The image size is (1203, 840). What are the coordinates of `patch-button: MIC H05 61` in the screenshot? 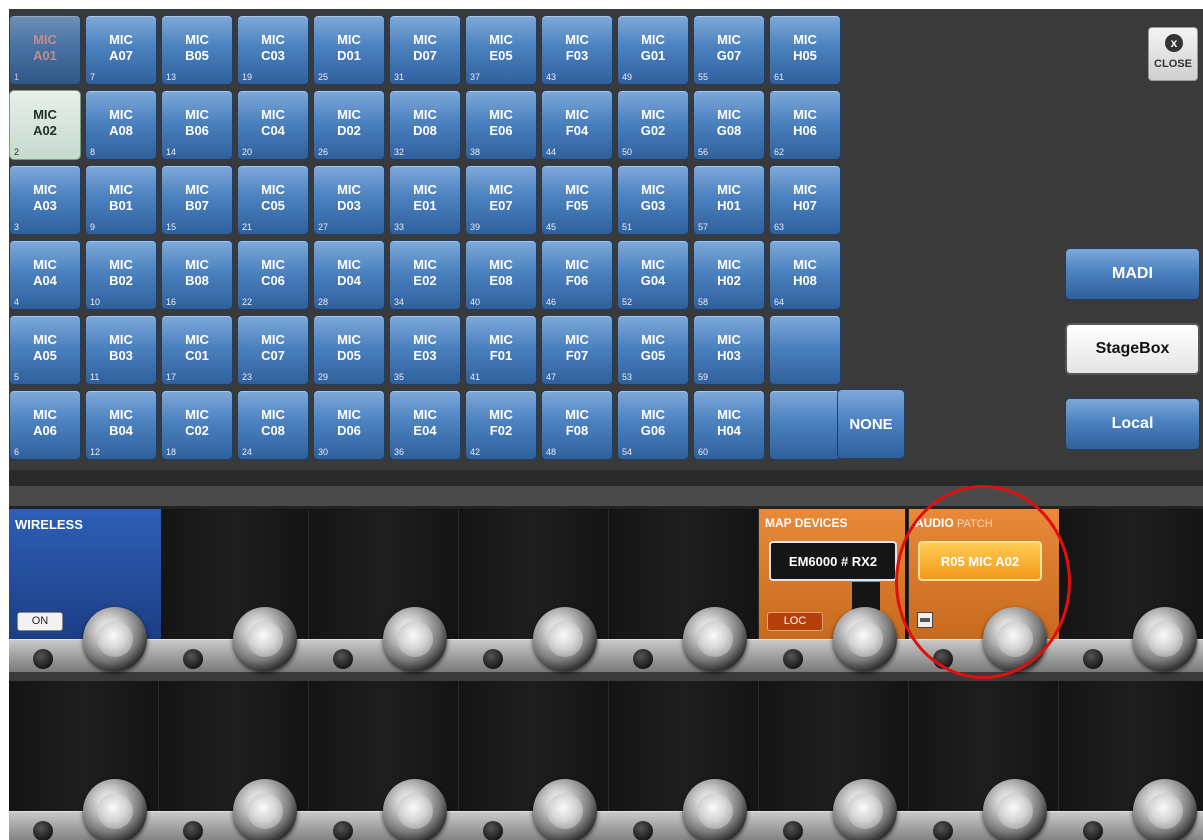 It's located at (805, 50).